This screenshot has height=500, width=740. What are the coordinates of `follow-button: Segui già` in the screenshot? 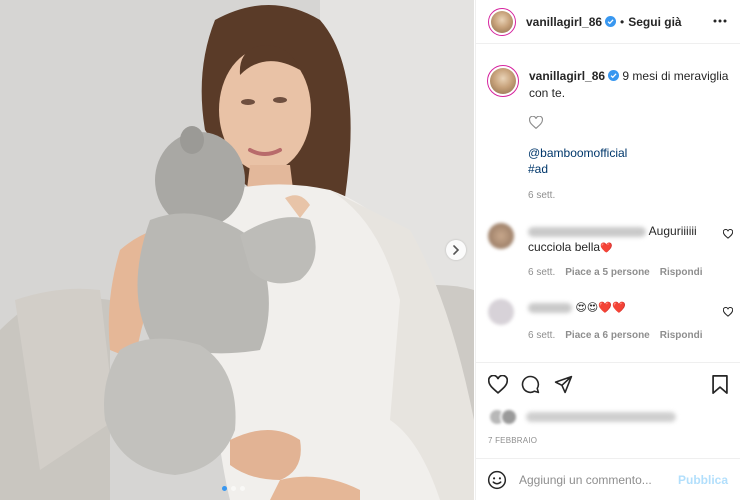 It's located at (654, 22).